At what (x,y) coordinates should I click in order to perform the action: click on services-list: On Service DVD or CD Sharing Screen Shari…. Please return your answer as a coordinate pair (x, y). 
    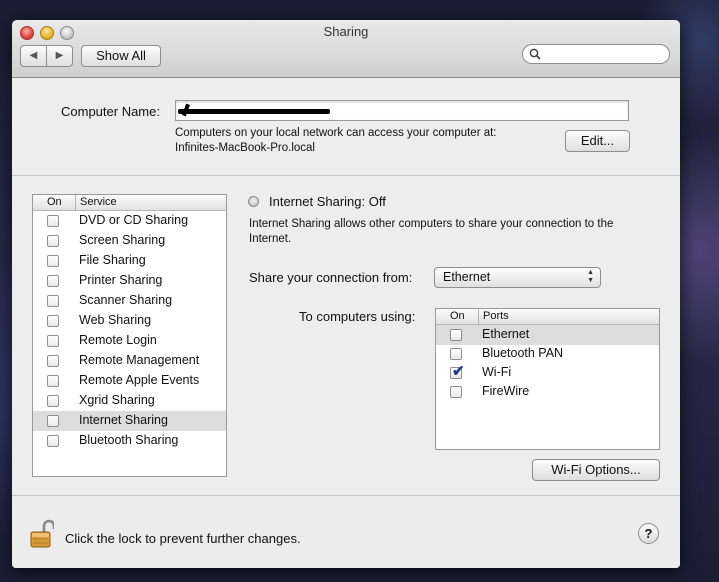
    Looking at the image, I should click on (129, 335).